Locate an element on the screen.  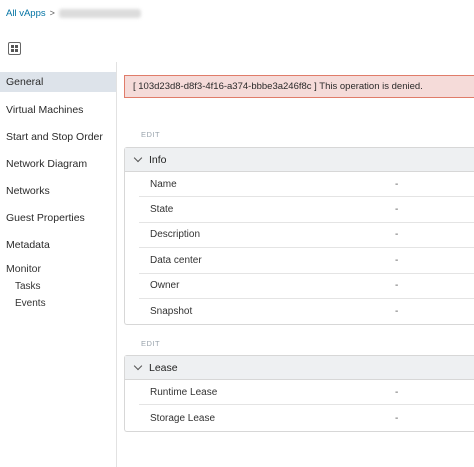
sidebar-item-tasks: Tasks is located at coordinates (58, 286).